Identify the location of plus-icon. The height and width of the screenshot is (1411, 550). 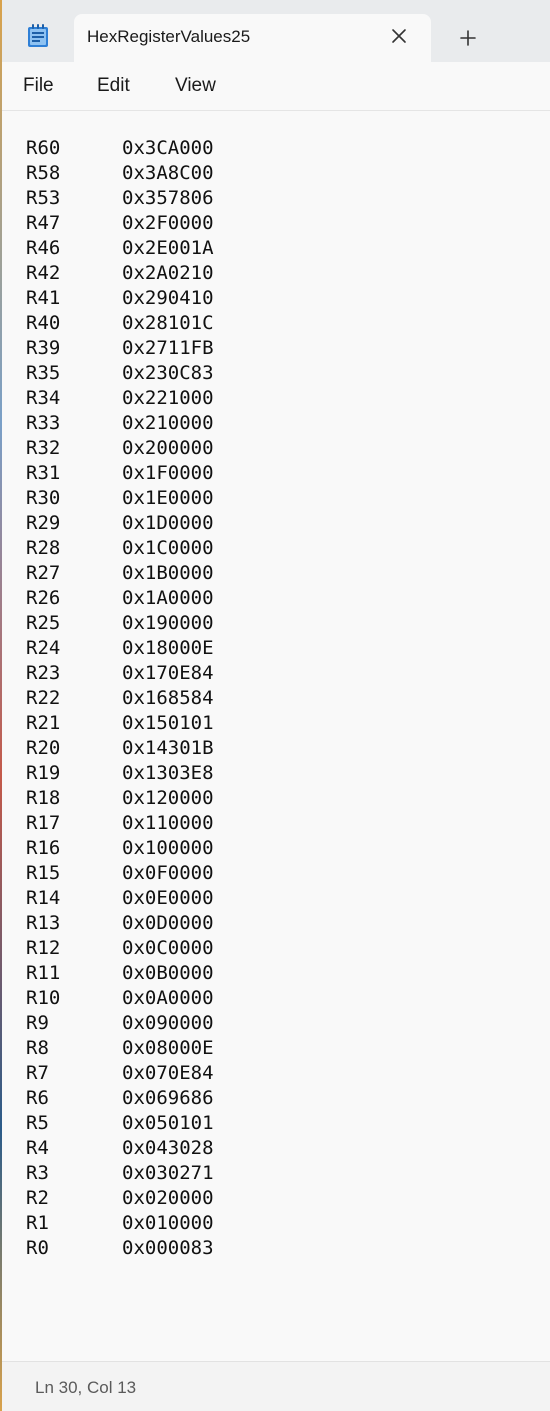
(468, 38).